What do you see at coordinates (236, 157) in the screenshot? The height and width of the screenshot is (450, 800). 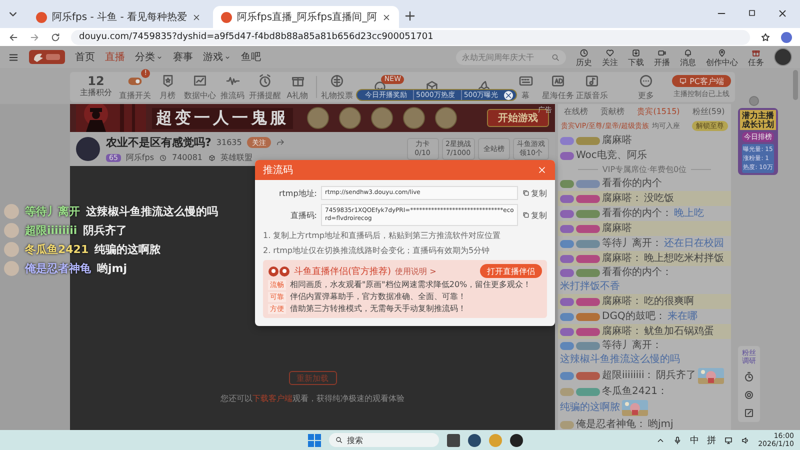 I see `category-link: 英雄联盟` at bounding box center [236, 157].